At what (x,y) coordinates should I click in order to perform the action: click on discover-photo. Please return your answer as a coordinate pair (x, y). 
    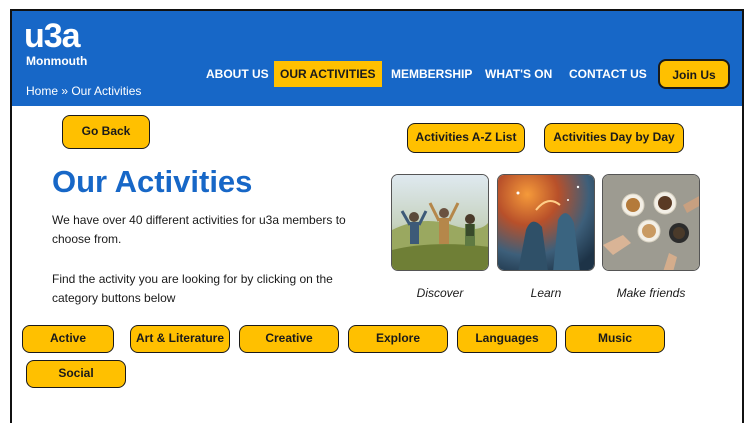
    Looking at the image, I should click on (440, 222).